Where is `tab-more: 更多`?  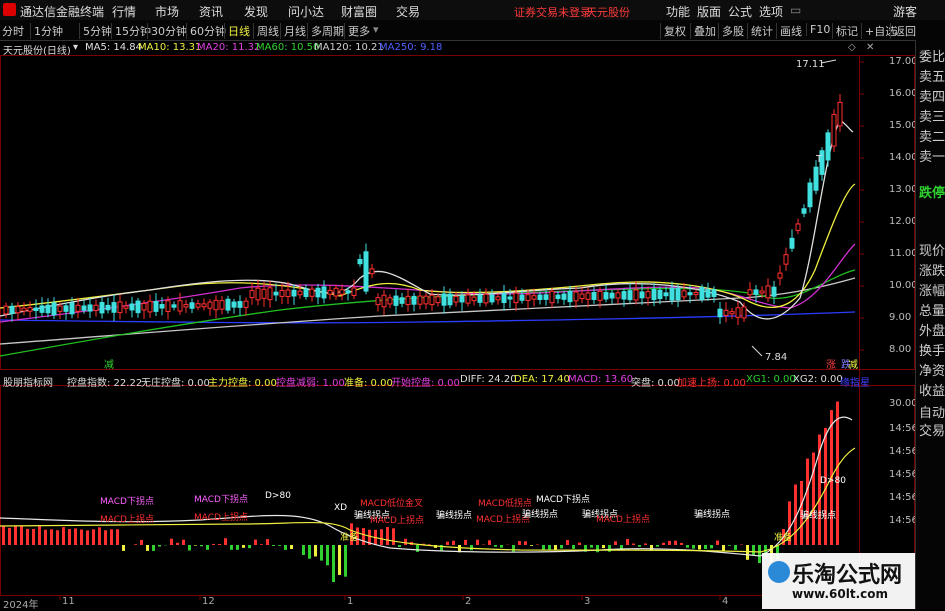 tab-more: 更多 is located at coordinates (357, 31).